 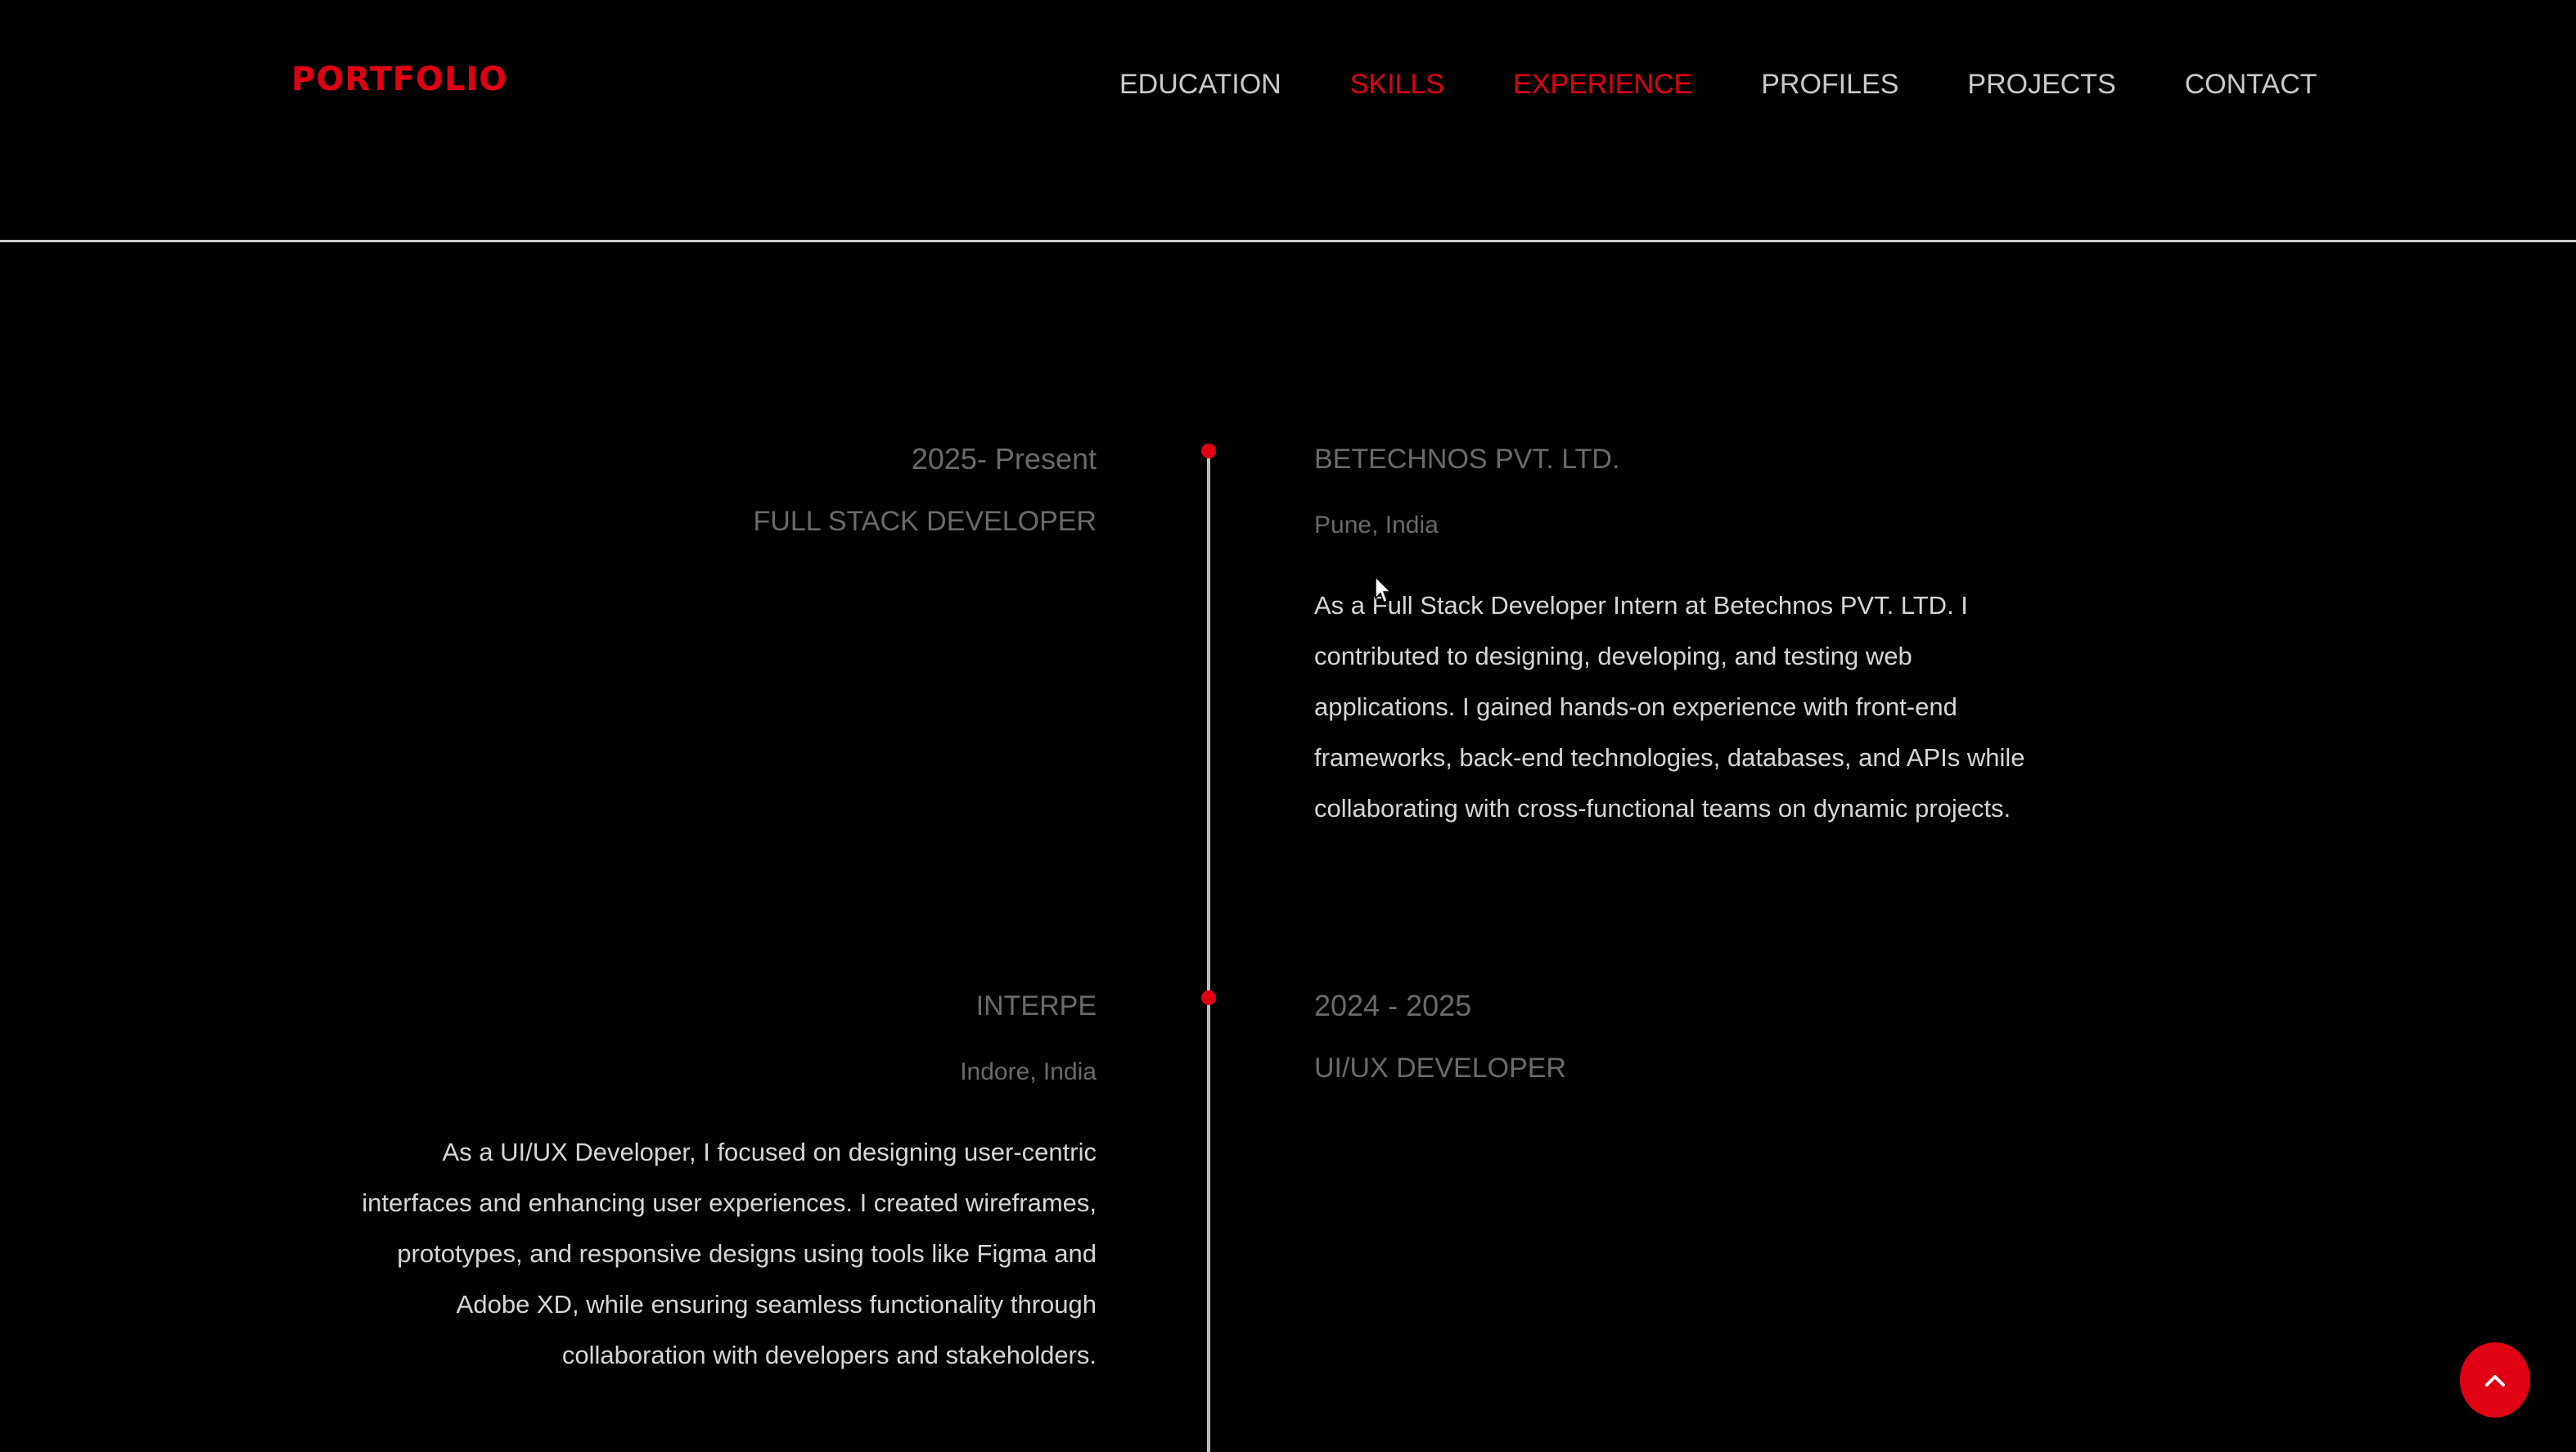 I want to click on mouse-pointer-icon, so click(x=1384, y=591).